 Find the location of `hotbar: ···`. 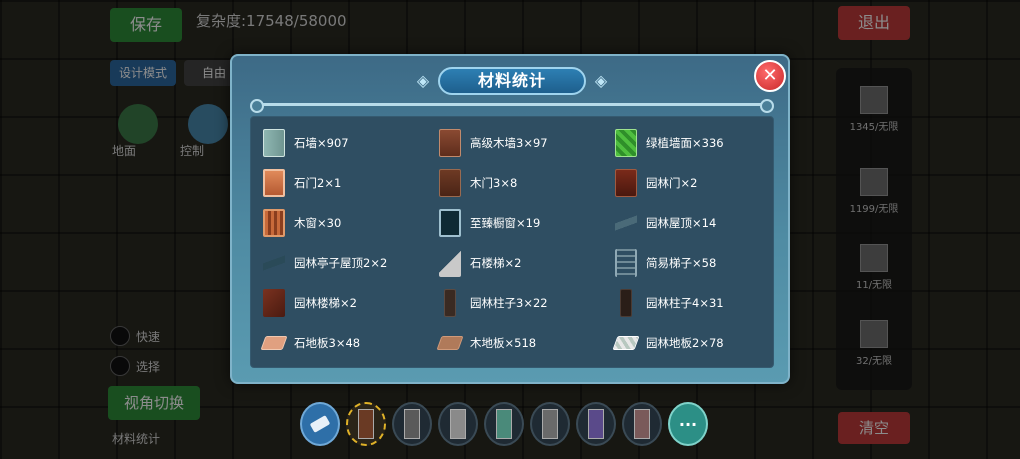

hotbar: ··· is located at coordinates (504, 425).